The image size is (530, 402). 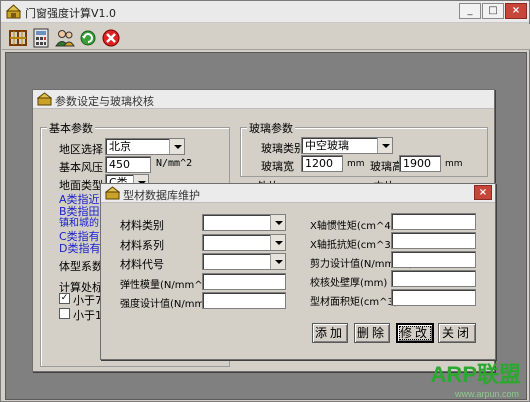 I want to click on wall-thickness-label: 校核处壁厚(mm), so click(x=349, y=283).